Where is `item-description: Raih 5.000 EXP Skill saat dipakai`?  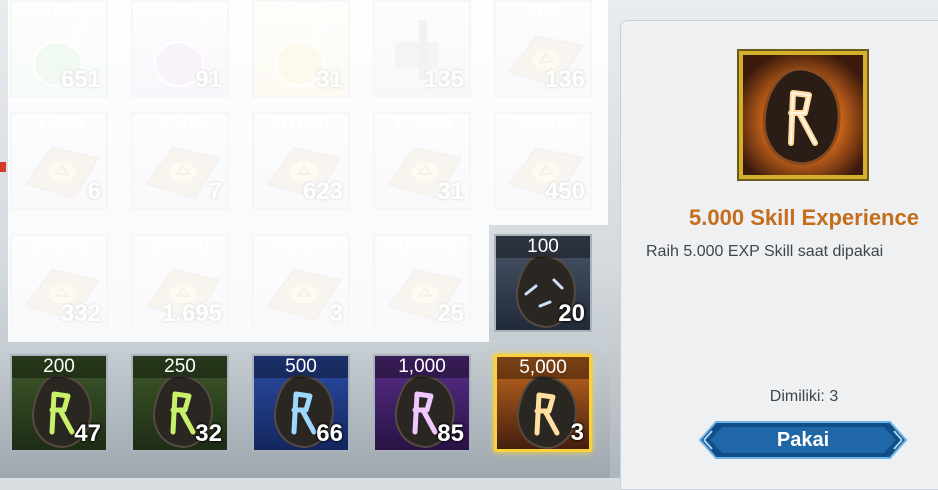 item-description: Raih 5.000 EXP Skill saat dipakai is located at coordinates (765, 251).